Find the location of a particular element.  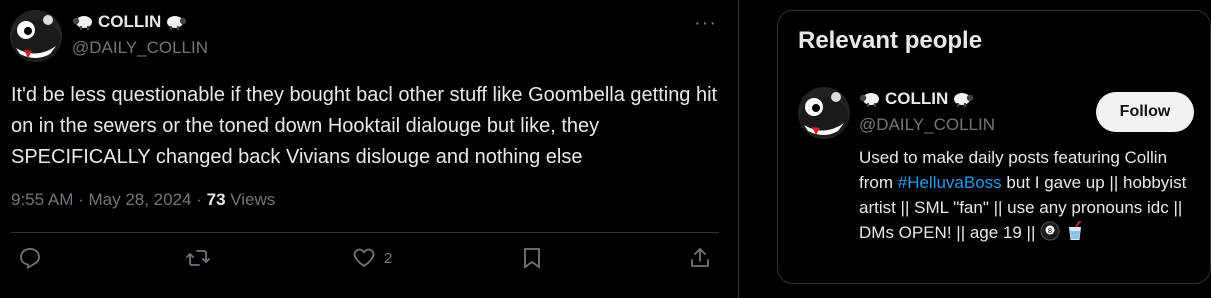

repost-button is located at coordinates (198, 258).